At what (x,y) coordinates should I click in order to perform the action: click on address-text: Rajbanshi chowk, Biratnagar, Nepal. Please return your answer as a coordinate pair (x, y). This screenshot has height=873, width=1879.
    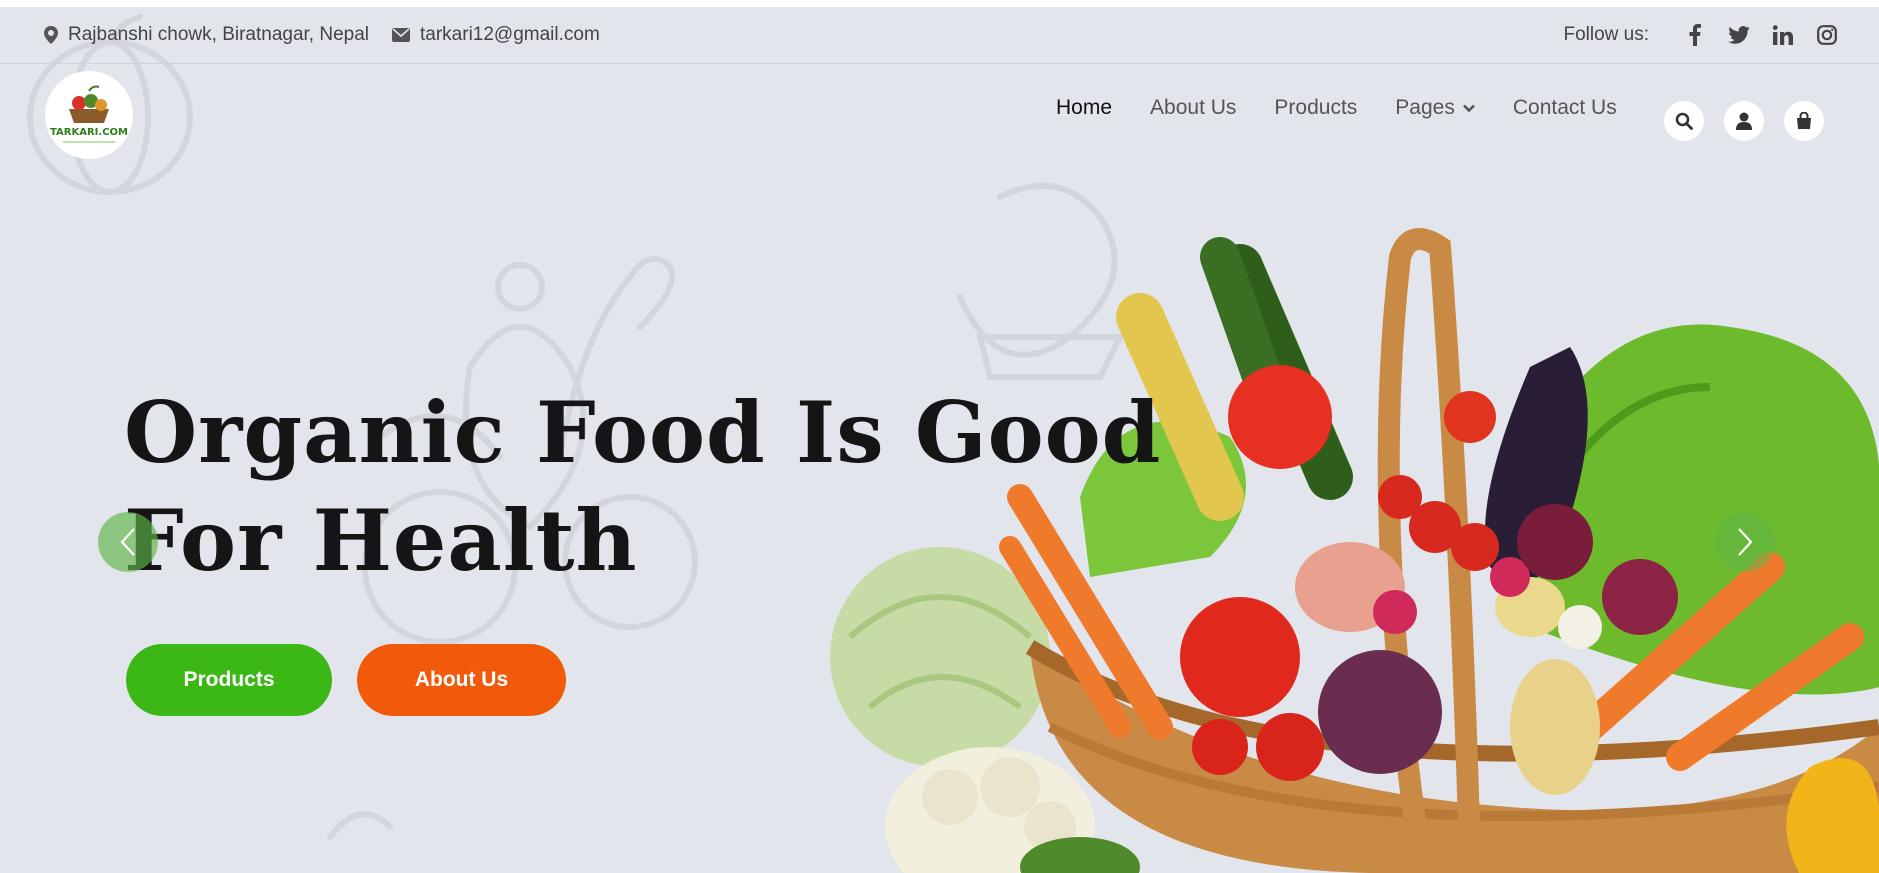
    Looking at the image, I should click on (219, 34).